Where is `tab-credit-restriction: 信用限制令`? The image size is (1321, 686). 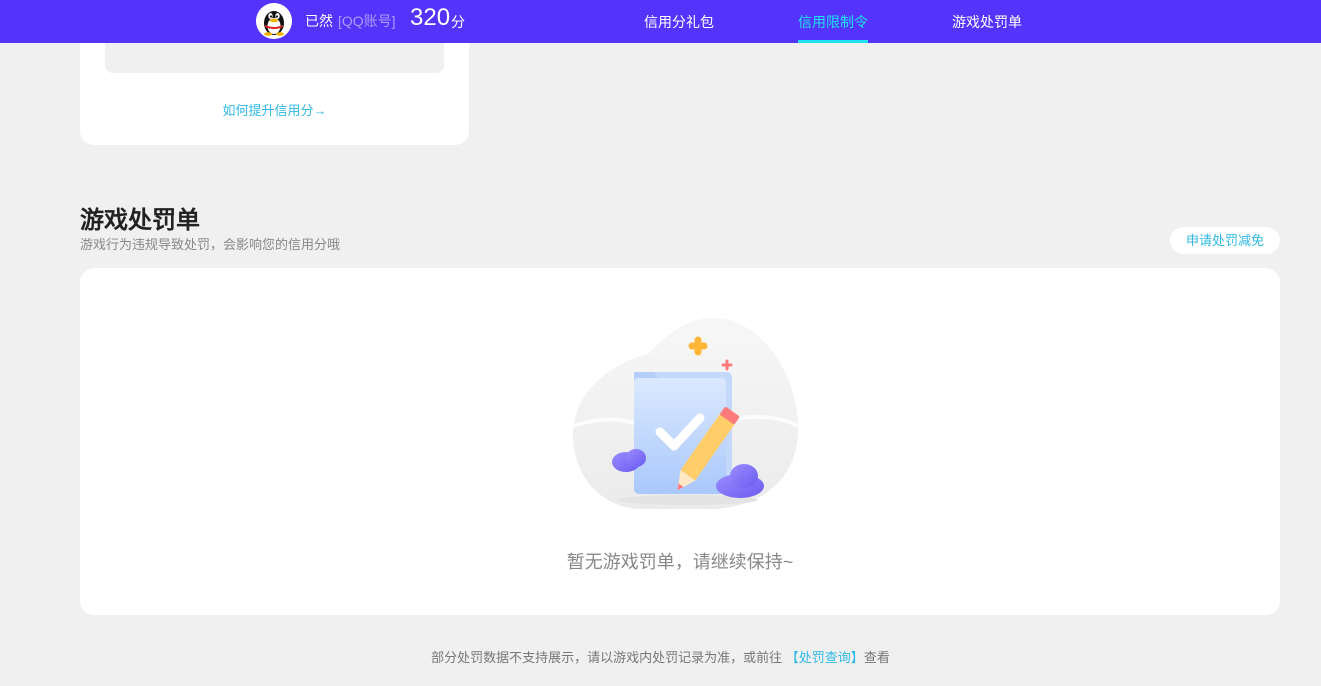
tab-credit-restriction: 信用限制令 is located at coordinates (833, 22).